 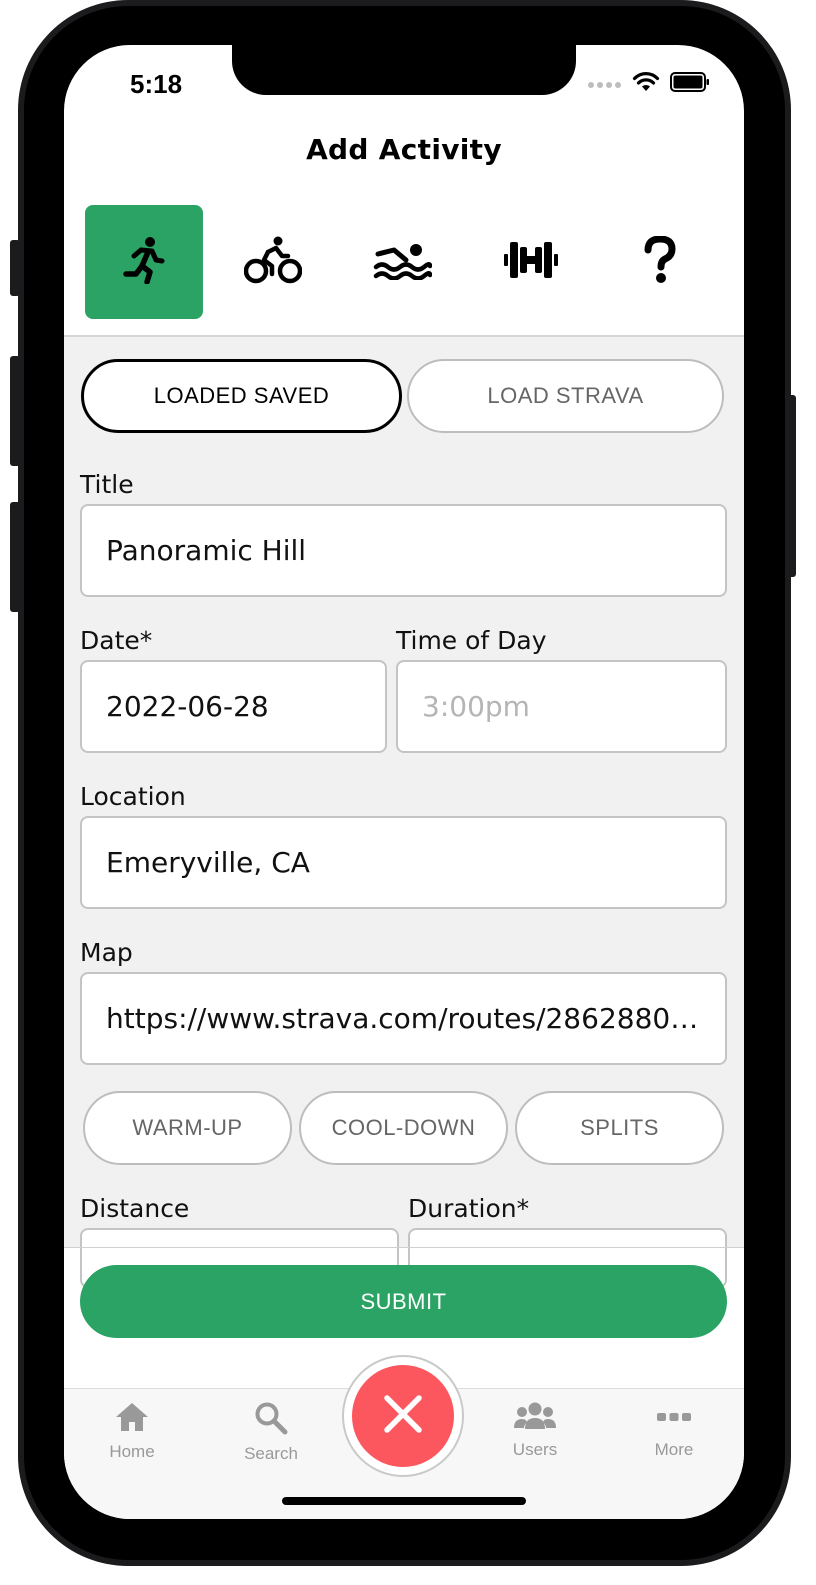 I want to click on submit-button: SUBMIT, so click(x=403, y=1301).